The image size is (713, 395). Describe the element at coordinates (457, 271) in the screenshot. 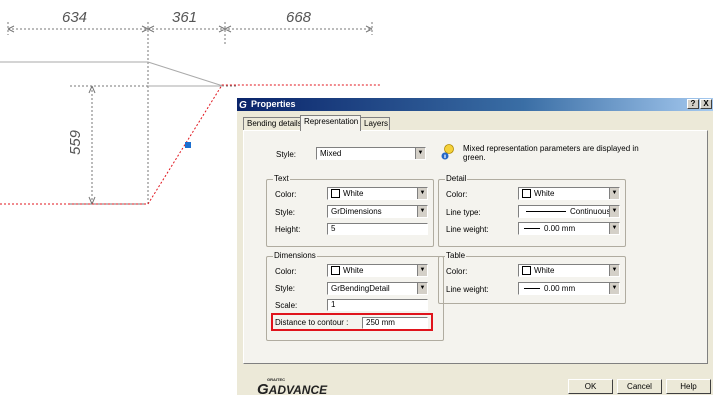

I see `table-color-label: Color:` at that location.